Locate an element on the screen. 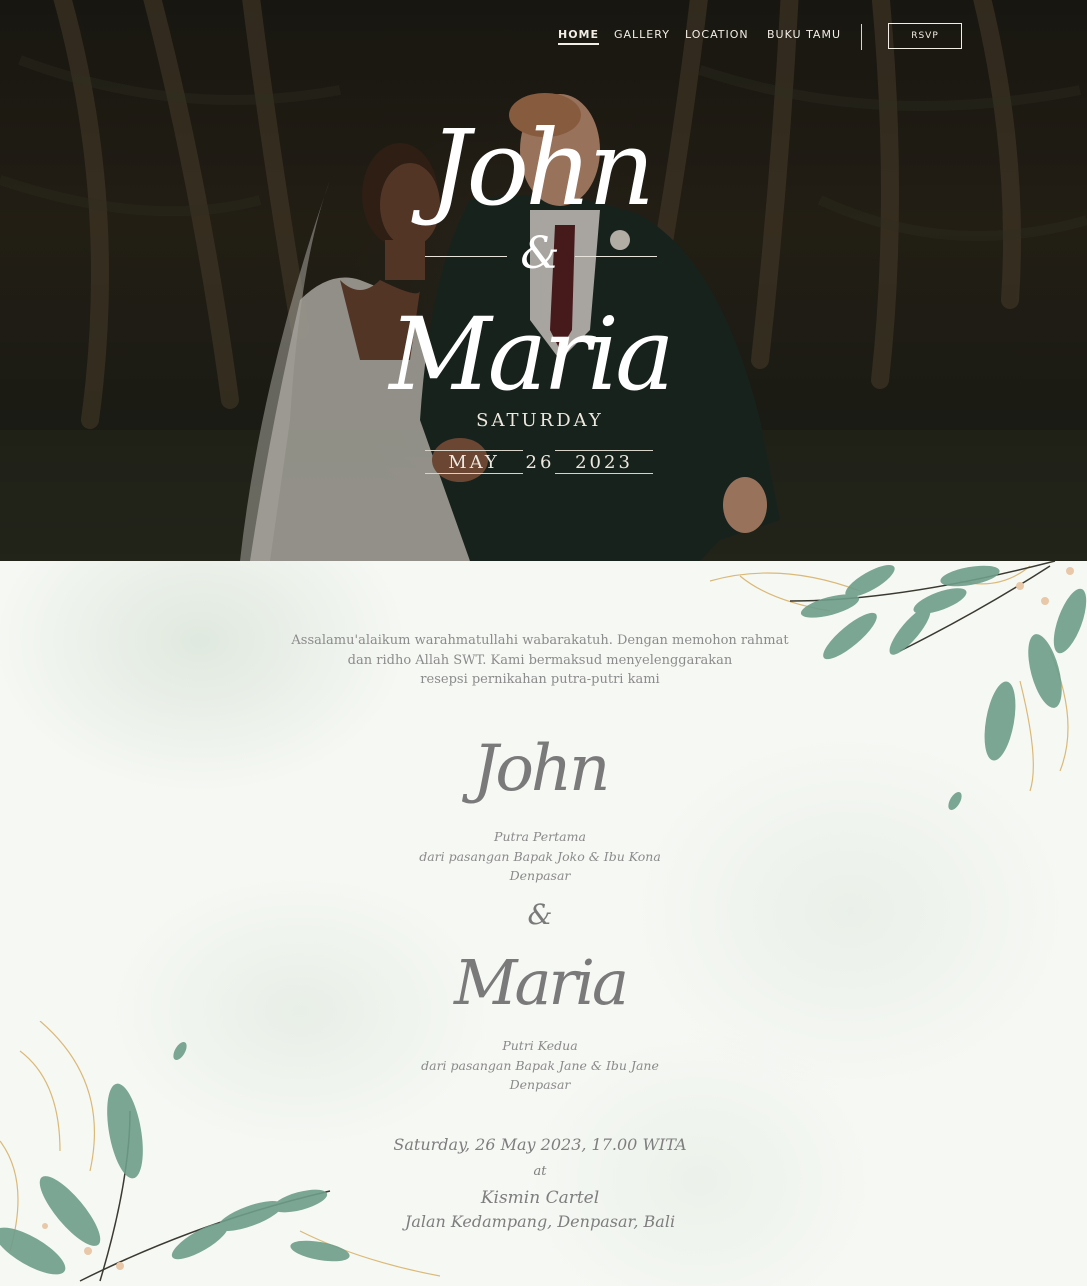 This screenshot has height=1286, width=1087. leaf-decoration-top-right is located at coordinates (898, 686).